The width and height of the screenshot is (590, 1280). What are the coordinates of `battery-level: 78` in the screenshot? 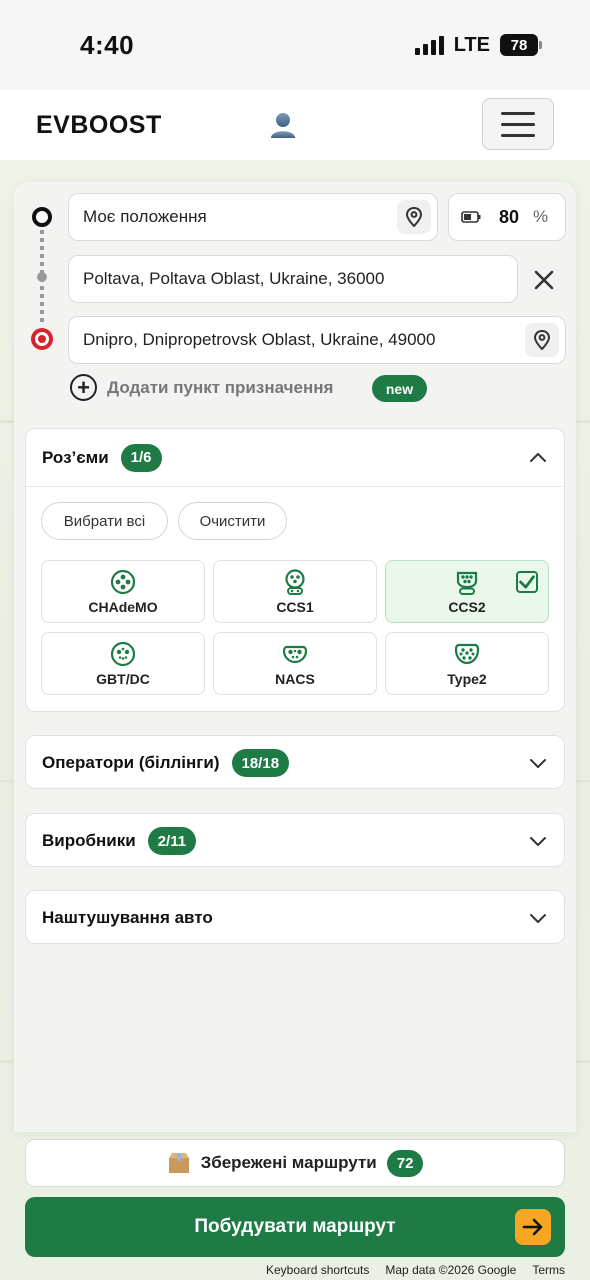 It's located at (519, 45).